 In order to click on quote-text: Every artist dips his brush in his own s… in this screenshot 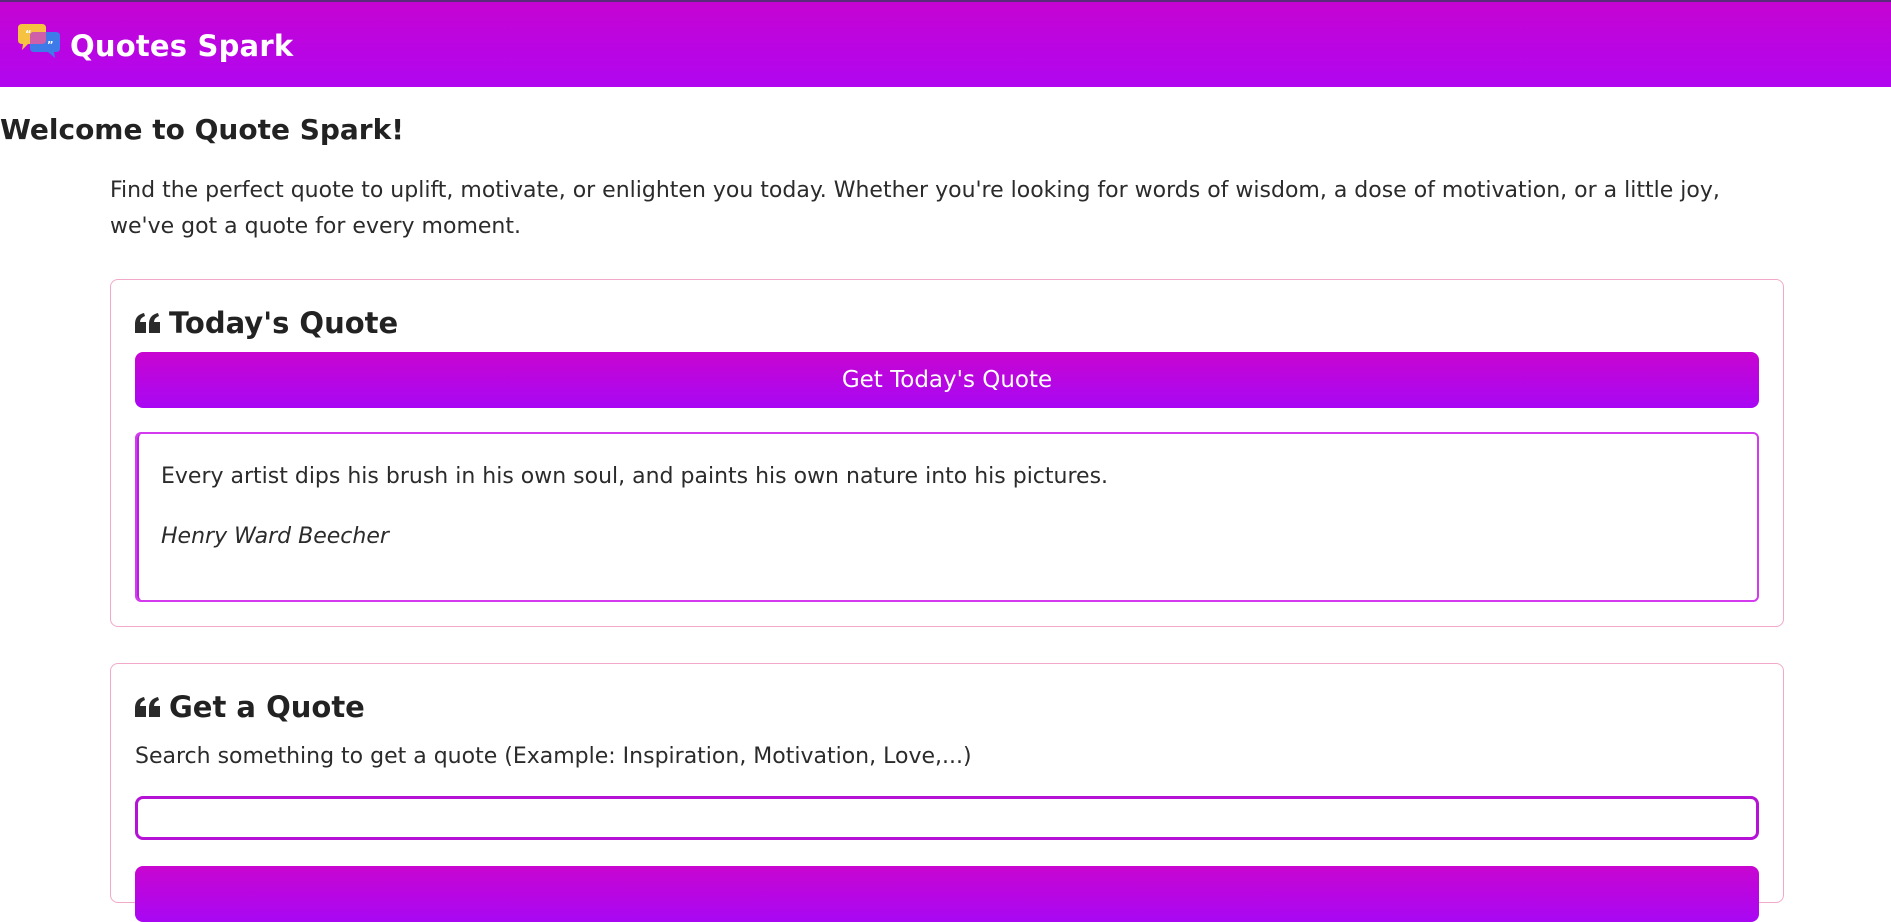, I will do `click(635, 476)`.